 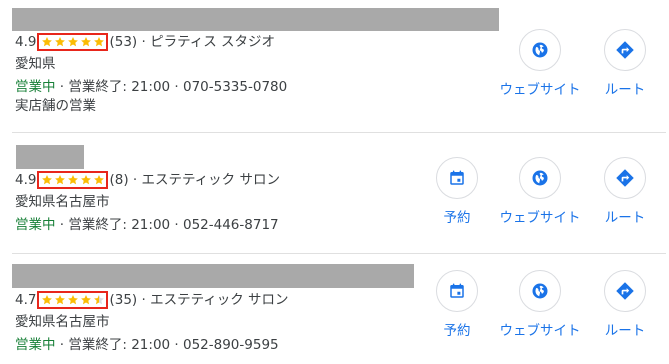 What do you see at coordinates (145, 42) in the screenshot?
I see `rating-row: 4.9 (53) · ピラティス スタジオ` at bounding box center [145, 42].